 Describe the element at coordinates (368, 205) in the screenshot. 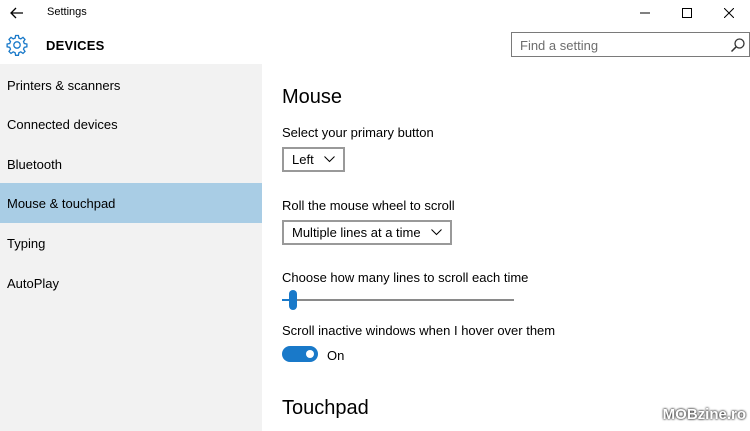

I see `scroll-mode-label: Roll the mouse wheel to scroll` at that location.